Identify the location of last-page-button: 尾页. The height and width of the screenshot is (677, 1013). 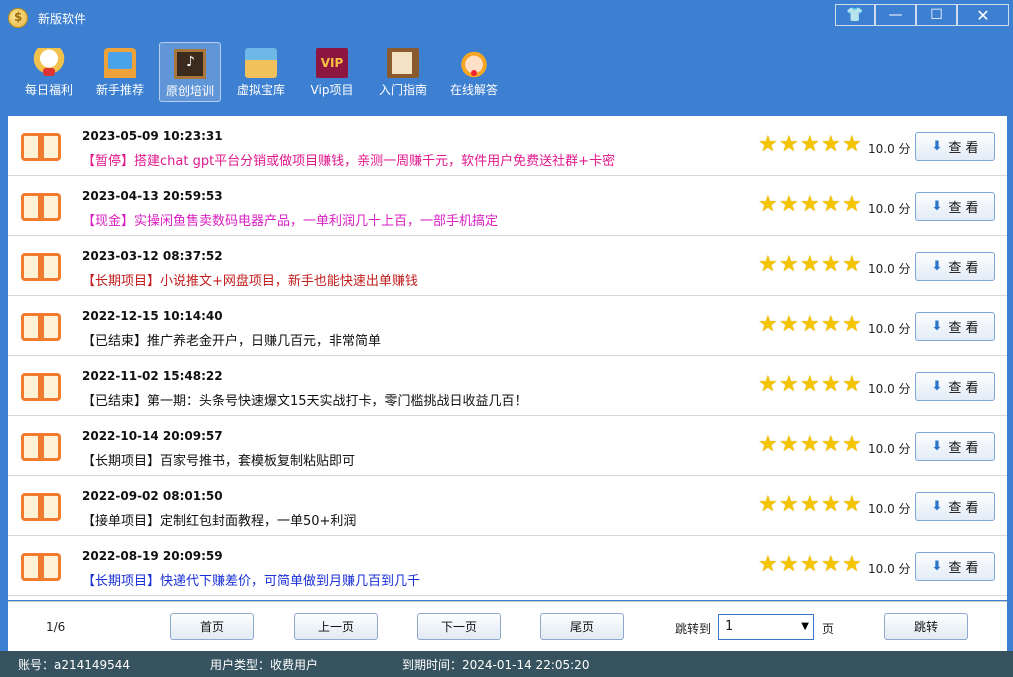
(582, 626).